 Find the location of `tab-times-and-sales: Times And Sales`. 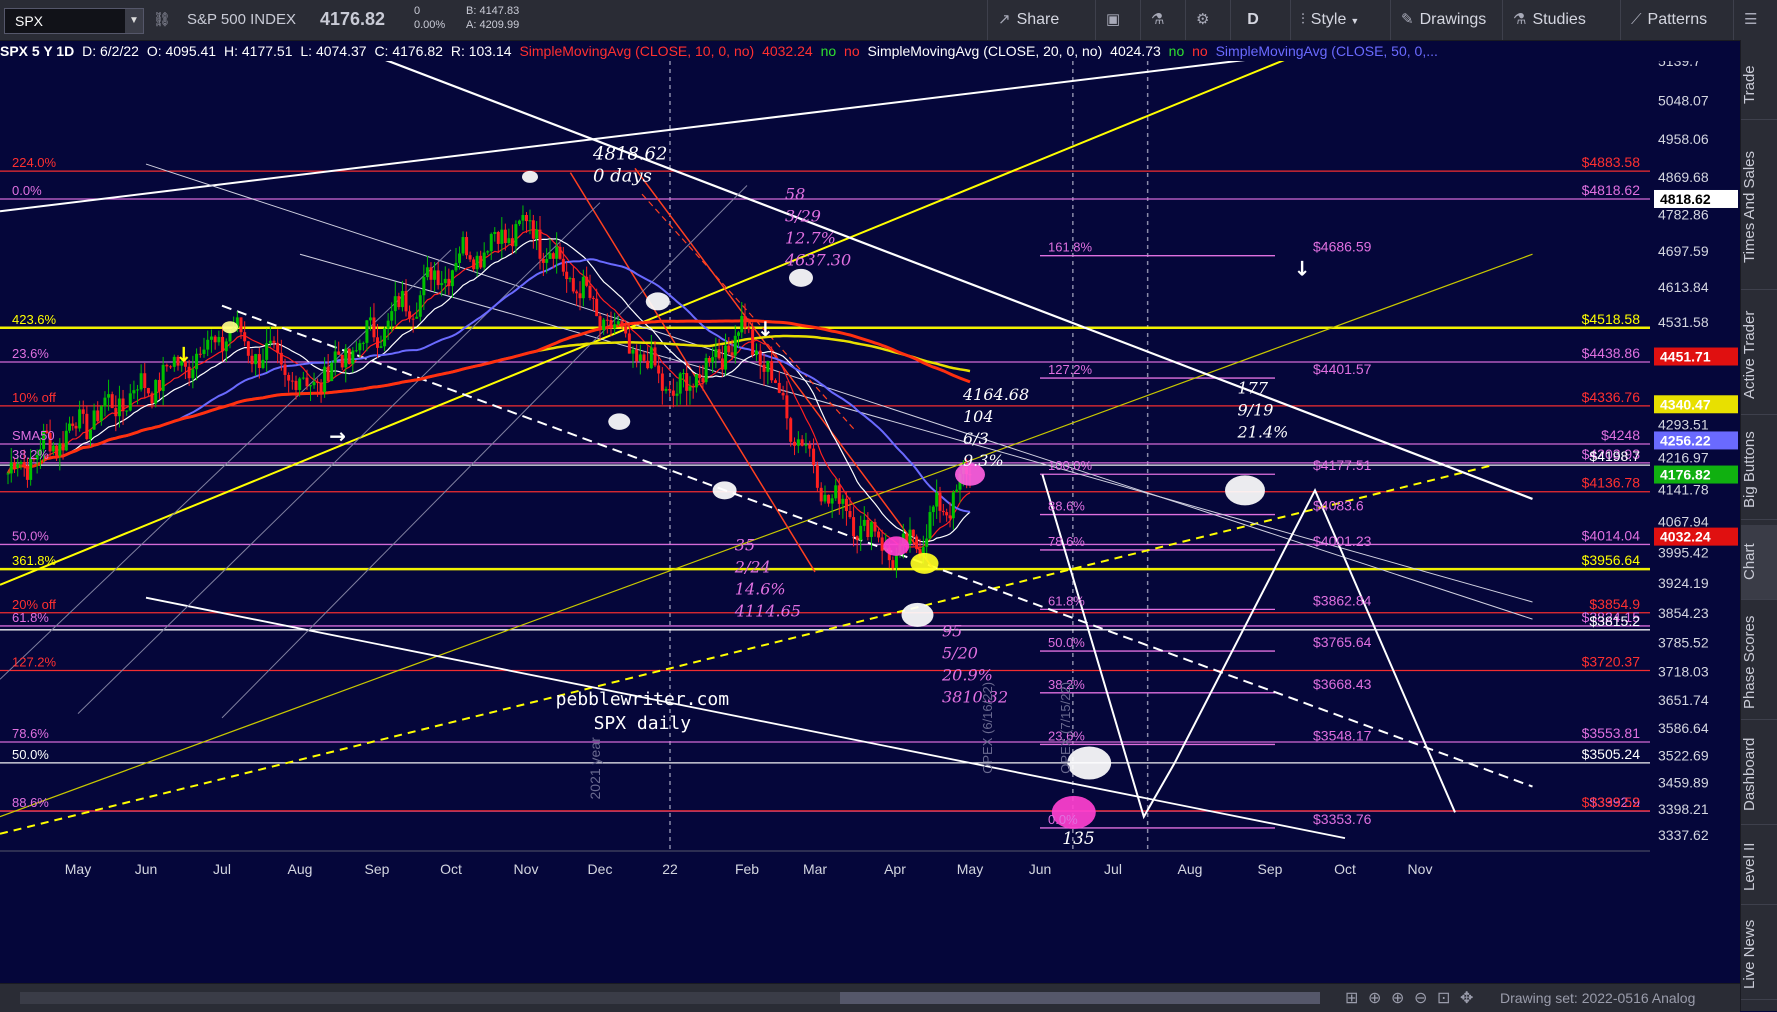

tab-times-and-sales: Times And Sales is located at coordinates (1759, 207).